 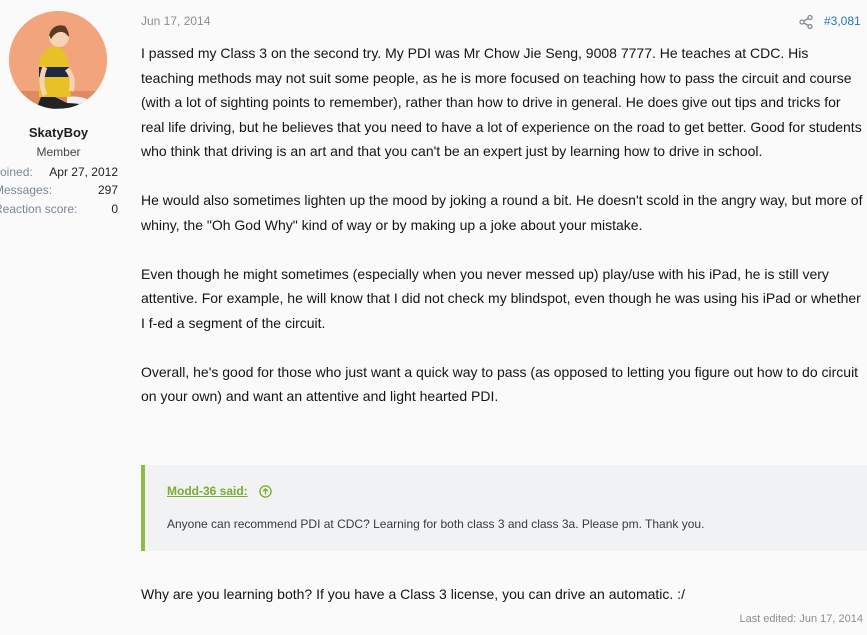 What do you see at coordinates (265, 491) in the screenshot?
I see `arrow-up-circle-icon` at bounding box center [265, 491].